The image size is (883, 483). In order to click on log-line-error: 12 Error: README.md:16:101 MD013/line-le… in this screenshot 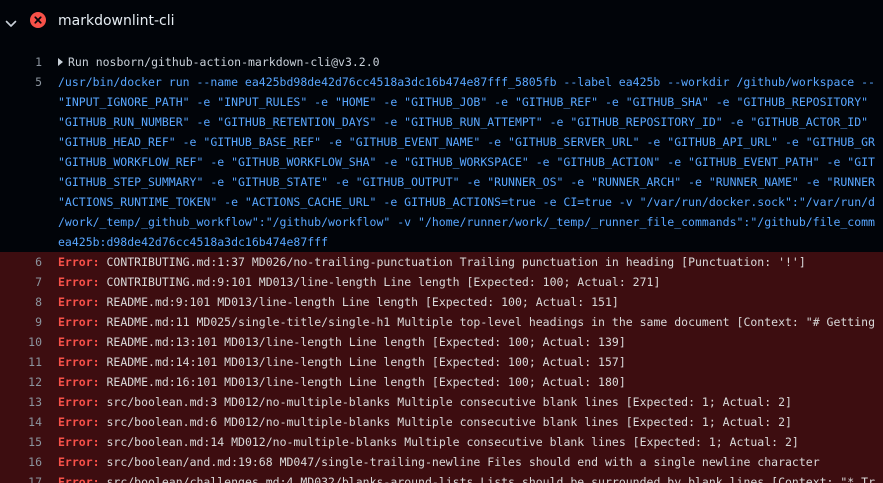, I will do `click(441, 382)`.